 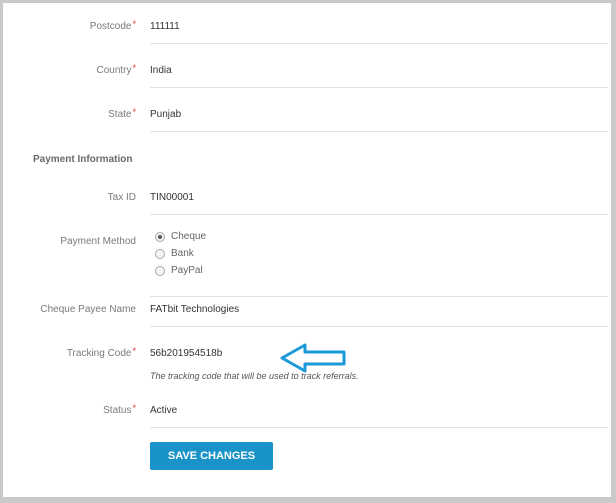 I want to click on country-select: India, so click(x=379, y=76).